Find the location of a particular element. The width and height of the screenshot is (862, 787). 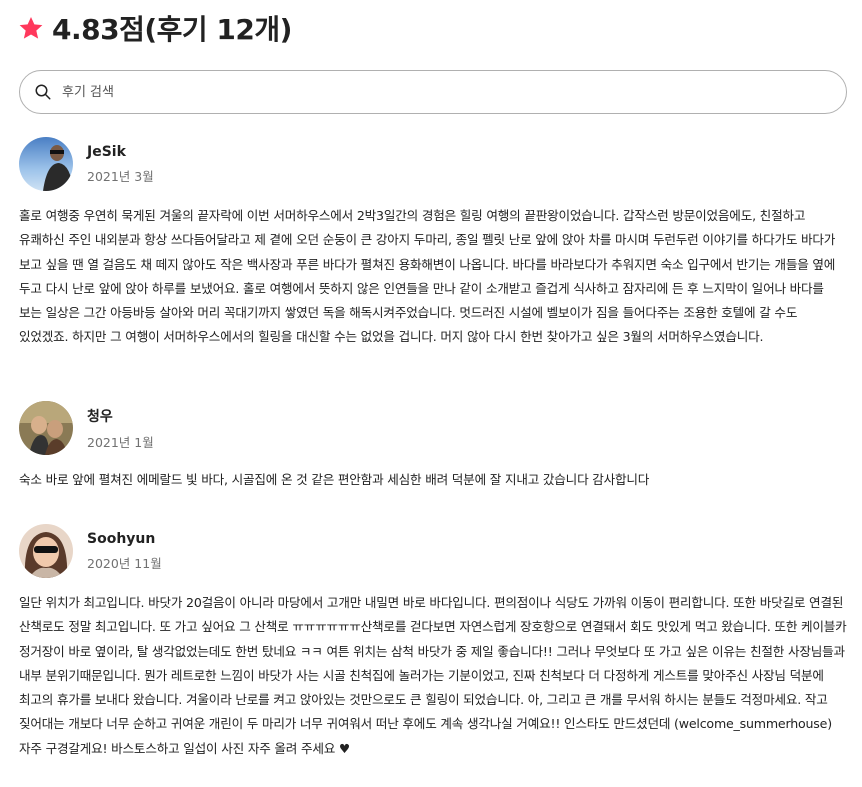

review-date: 2021년 3월 is located at coordinates (120, 176).